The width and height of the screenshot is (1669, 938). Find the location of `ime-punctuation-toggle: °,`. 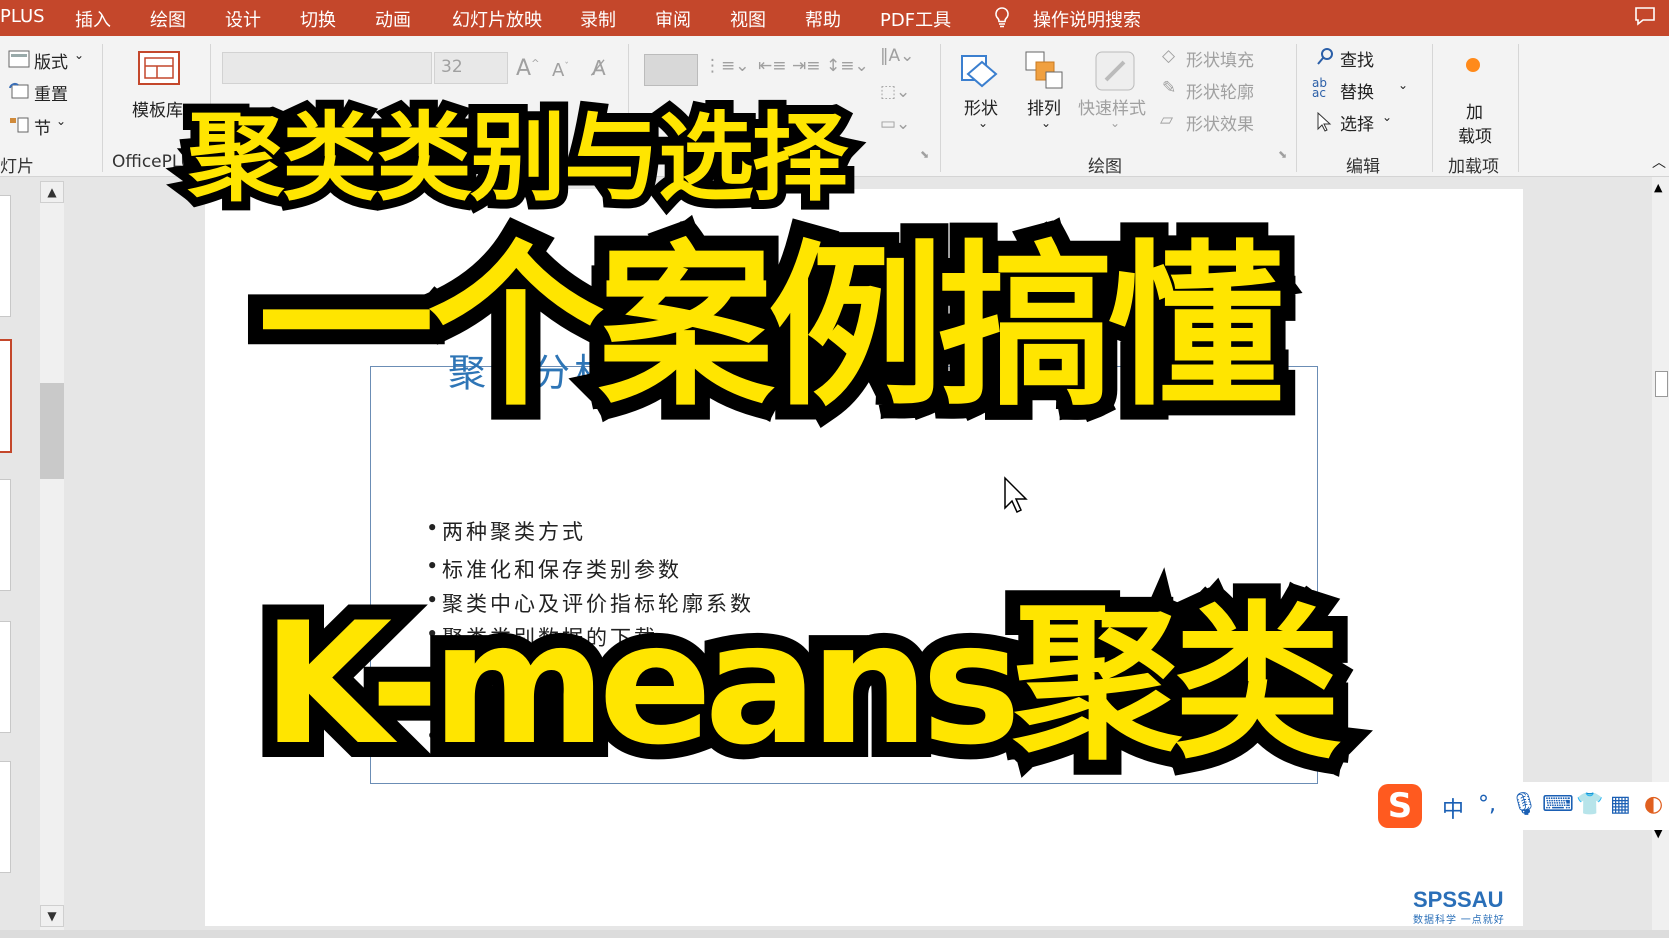

ime-punctuation-toggle: °, is located at coordinates (1487, 804).